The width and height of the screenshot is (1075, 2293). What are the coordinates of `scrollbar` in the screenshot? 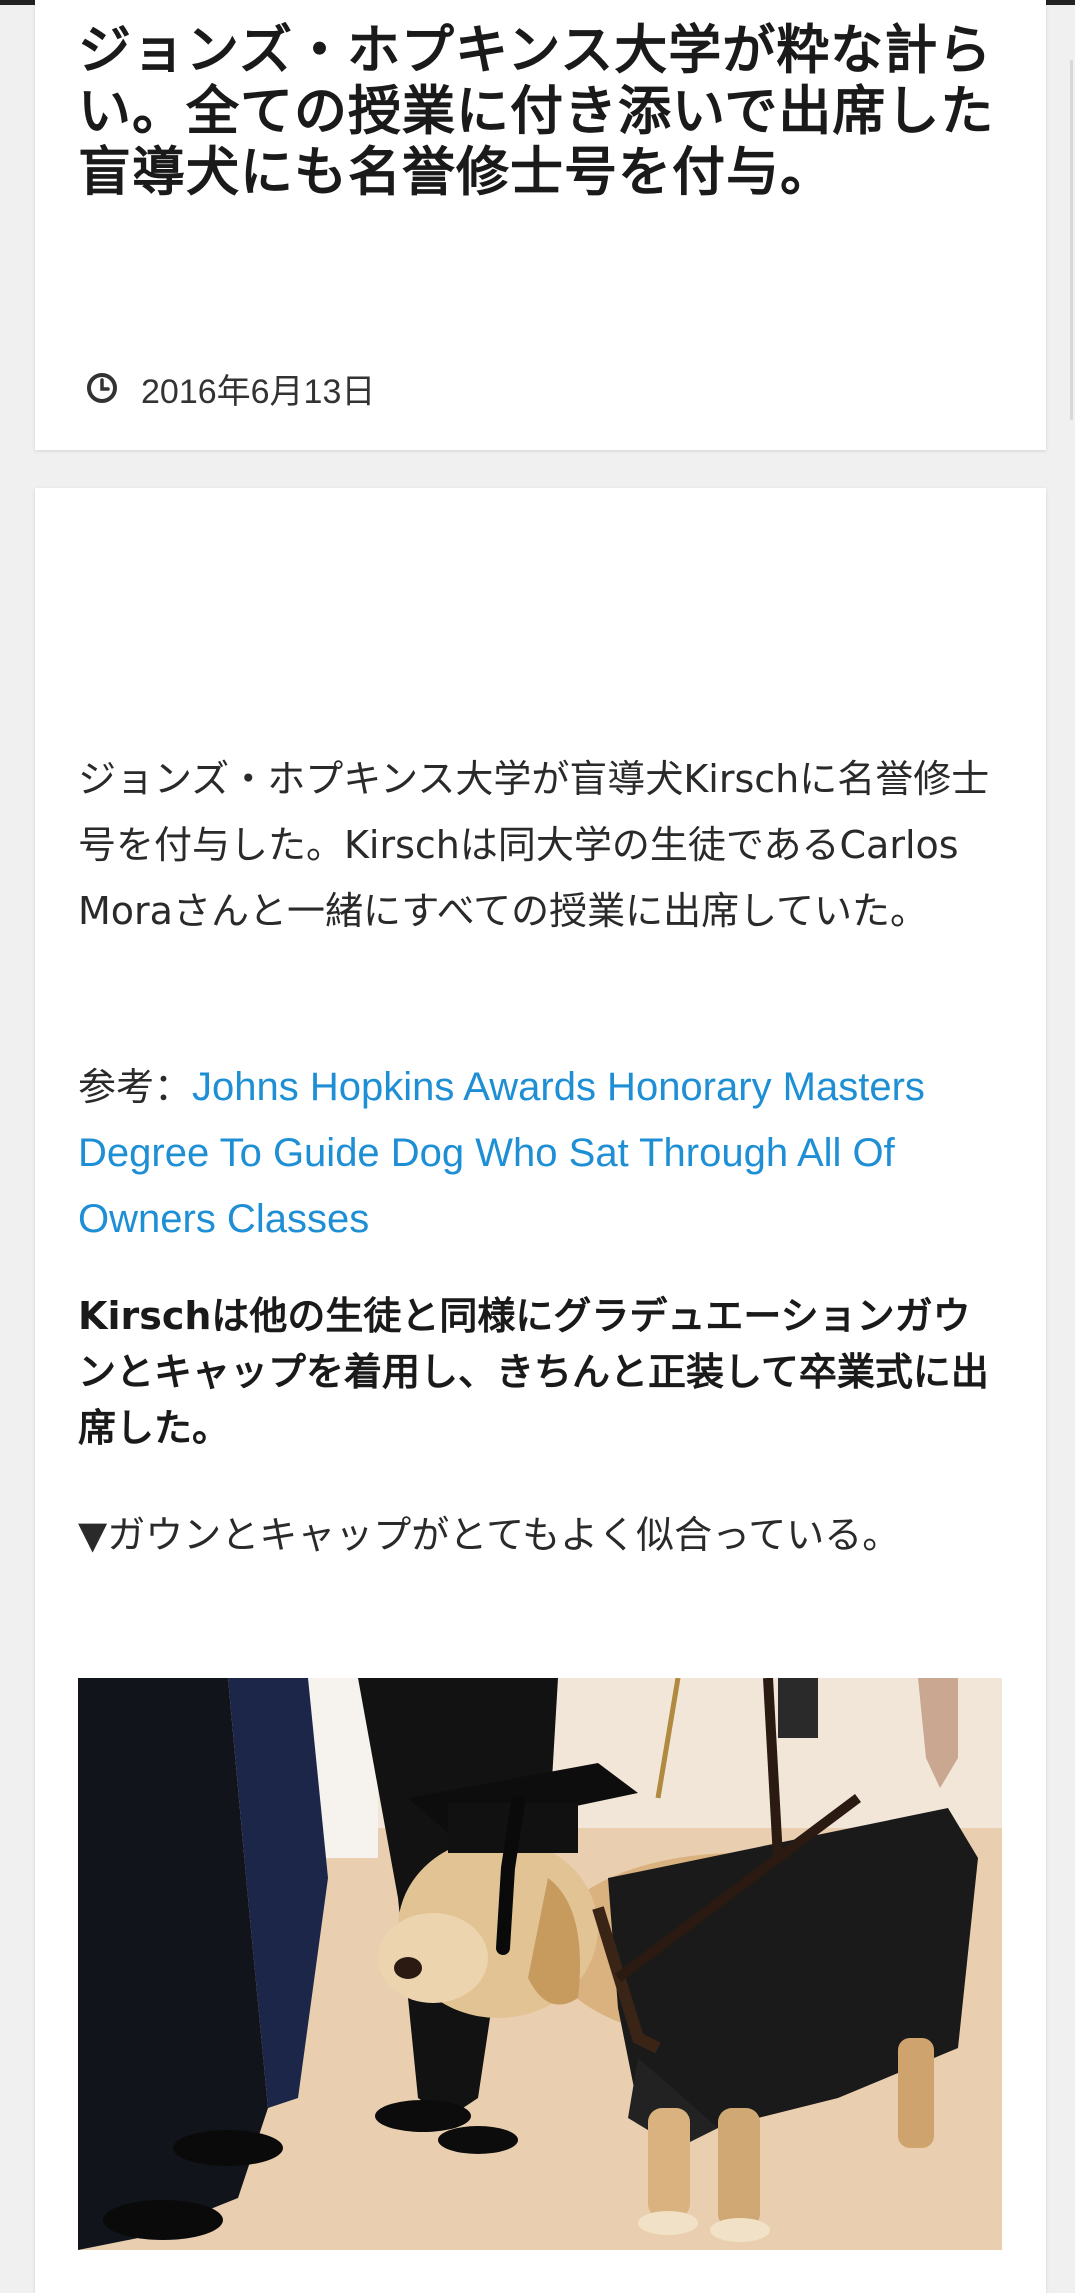 It's located at (1071, 240).